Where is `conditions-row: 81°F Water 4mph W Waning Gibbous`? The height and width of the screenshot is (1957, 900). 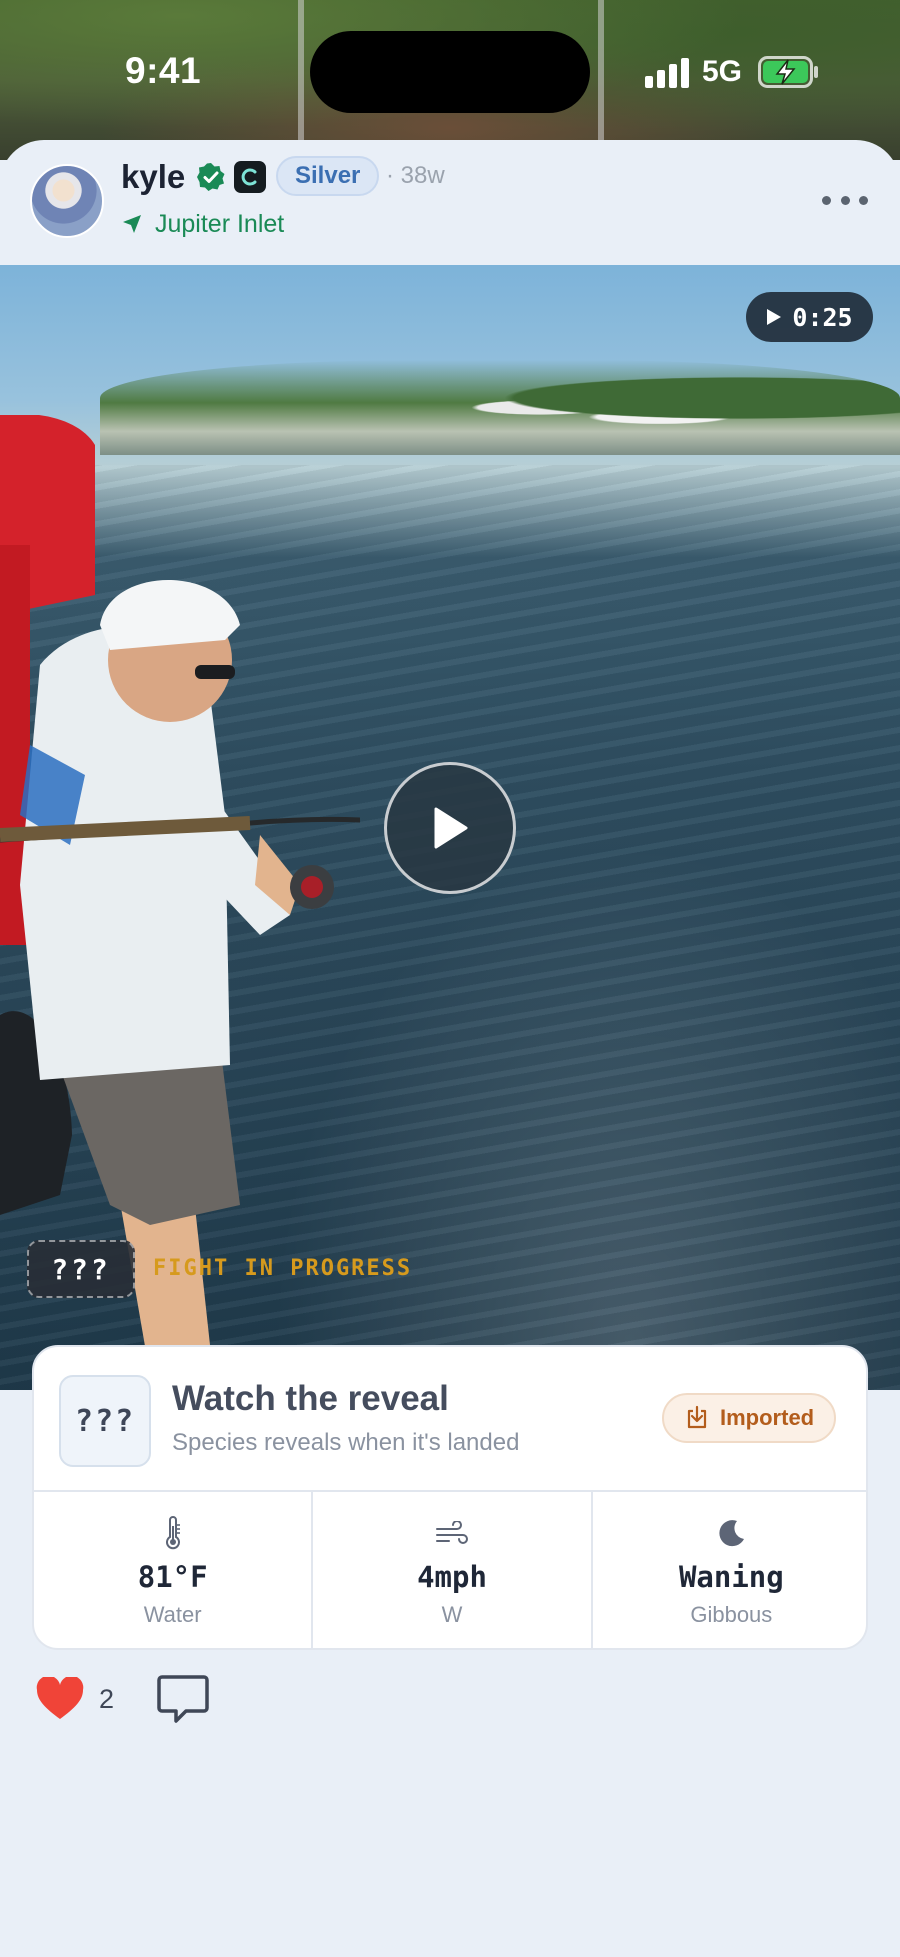
conditions-row: 81°F Water 4mph W Waning Gibbous is located at coordinates (450, 1570).